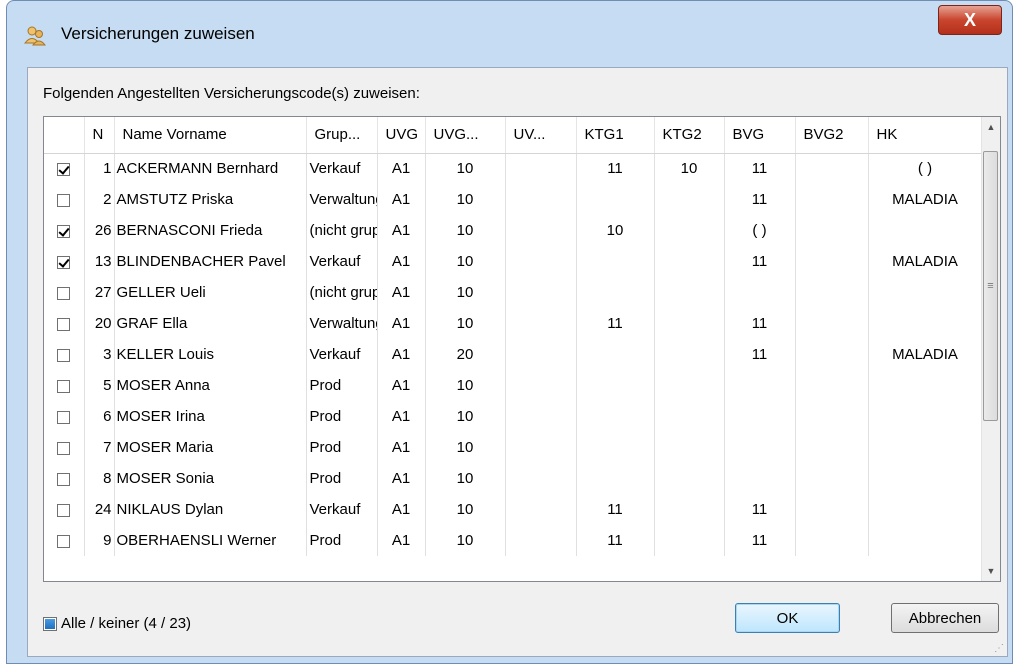 Image resolution: width=1013 pixels, height=664 pixels. I want to click on table-row: 3 KELLER Louis Verkauf A1 20 11 MALADIA, so click(513, 354).